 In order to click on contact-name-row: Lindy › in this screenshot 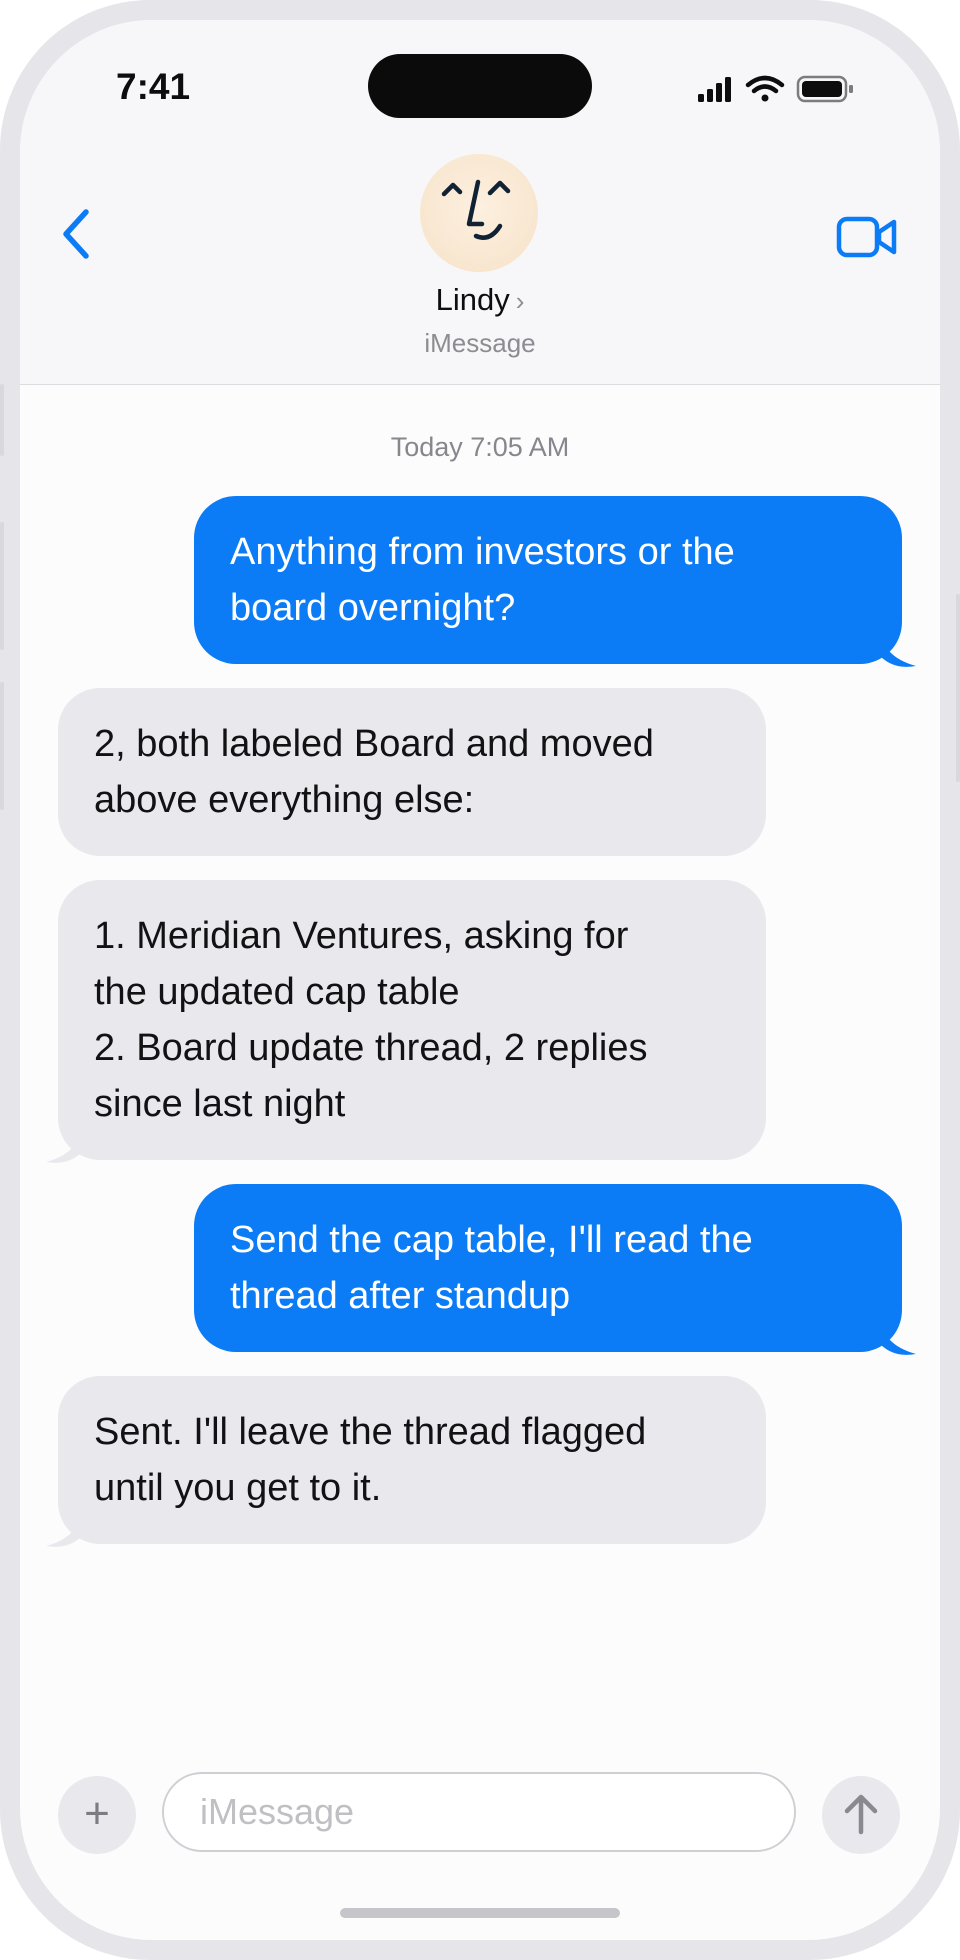, I will do `click(480, 300)`.